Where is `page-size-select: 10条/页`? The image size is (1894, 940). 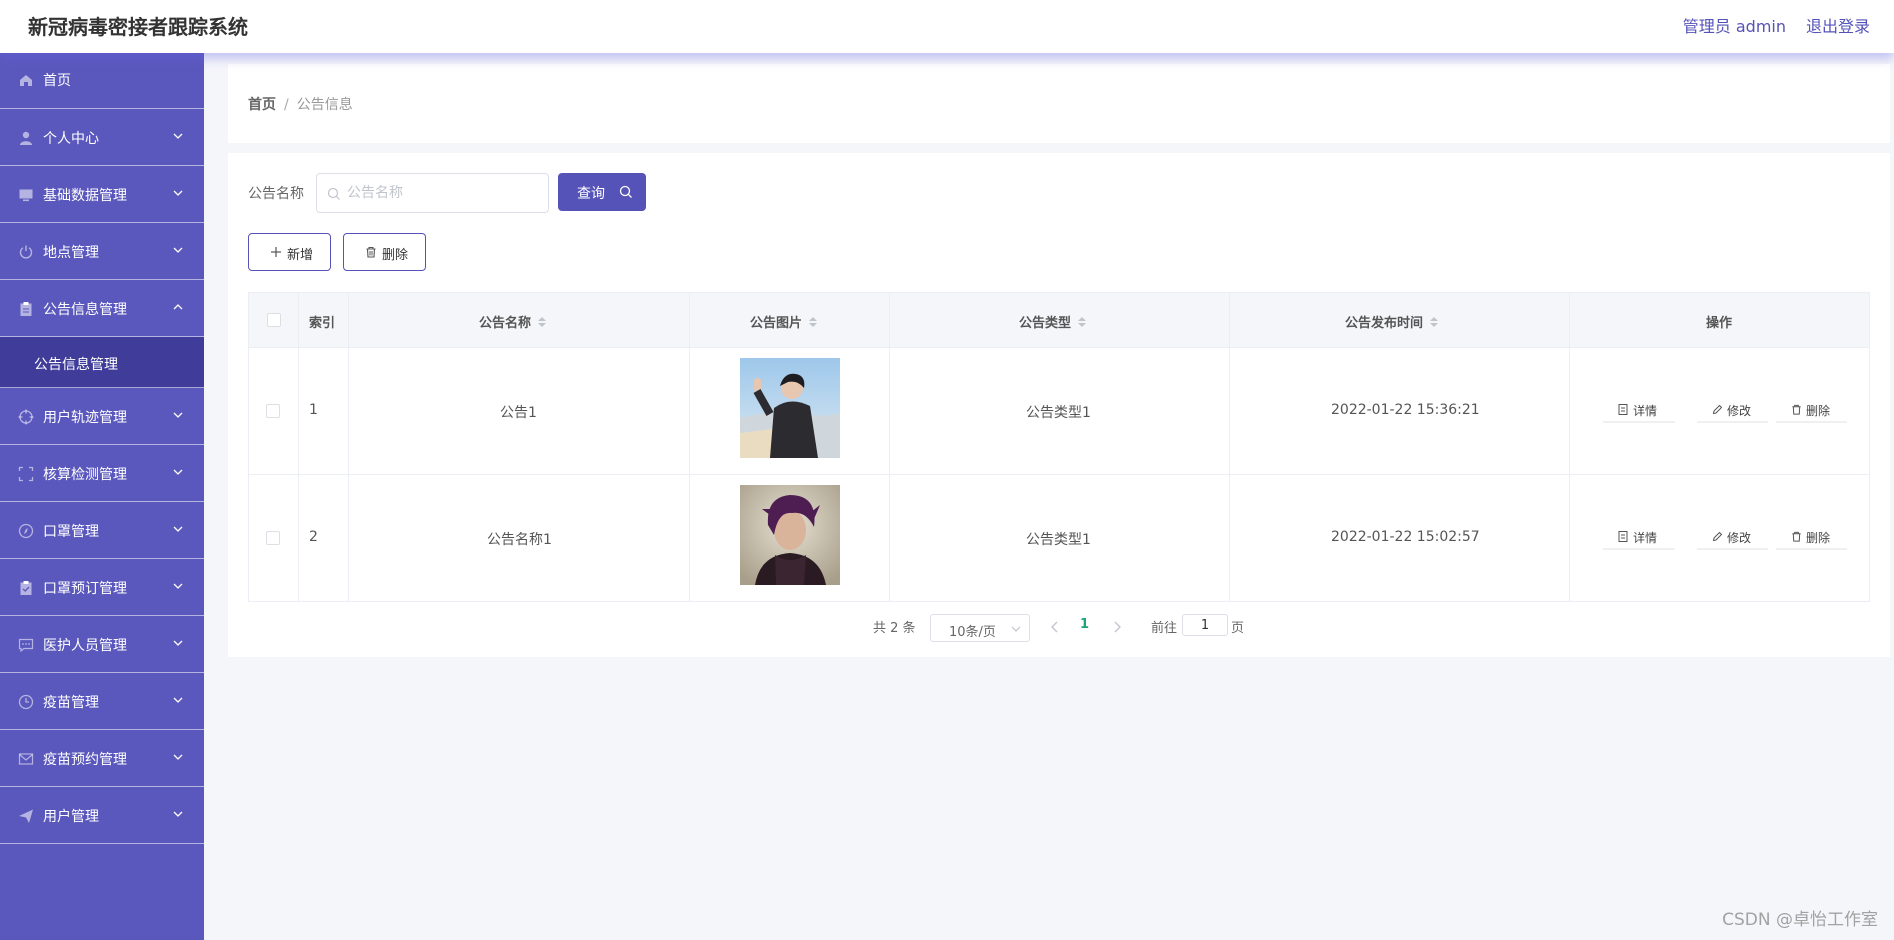
page-size-select: 10条/页 is located at coordinates (980, 628).